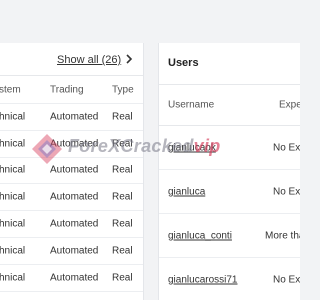 This screenshot has height=300, width=320. What do you see at coordinates (129, 59) in the screenshot?
I see `chevron-right-icon` at bounding box center [129, 59].